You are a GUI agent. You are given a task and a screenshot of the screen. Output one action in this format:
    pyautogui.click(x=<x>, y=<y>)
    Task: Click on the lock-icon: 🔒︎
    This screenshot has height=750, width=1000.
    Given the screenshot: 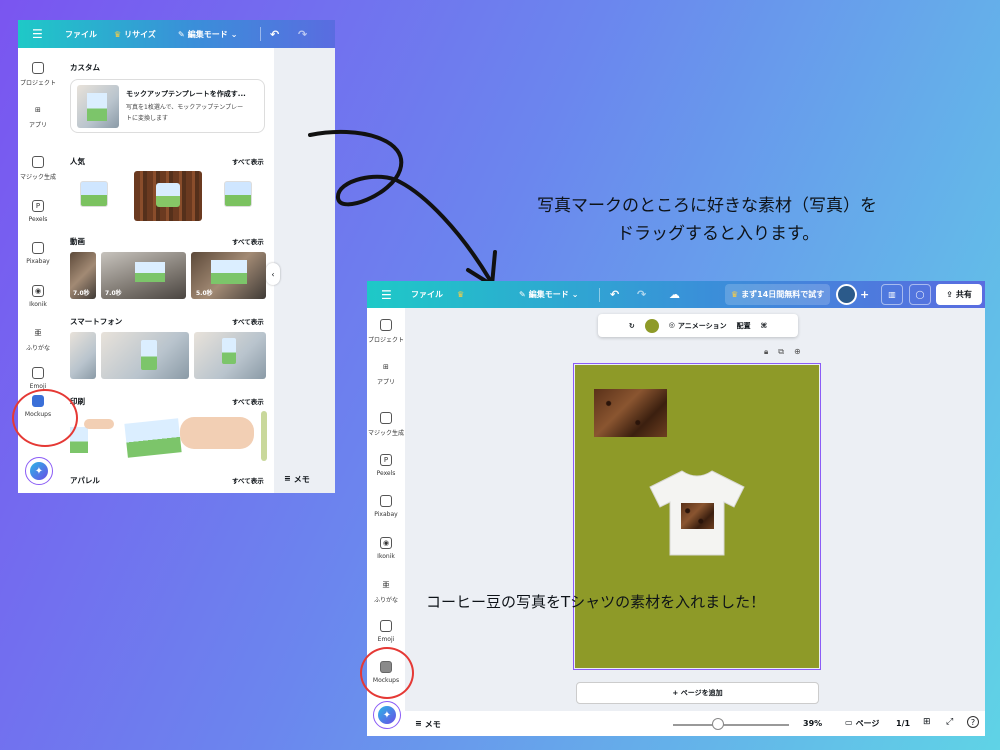 What is the action you would take?
    pyautogui.click(x=766, y=352)
    